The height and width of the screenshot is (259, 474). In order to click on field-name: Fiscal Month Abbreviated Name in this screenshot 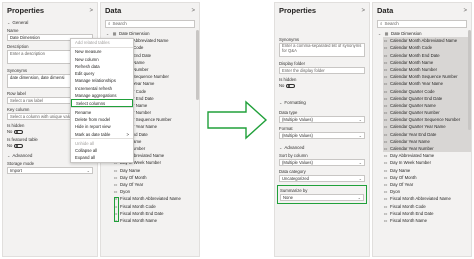, I will do `click(420, 199)`.